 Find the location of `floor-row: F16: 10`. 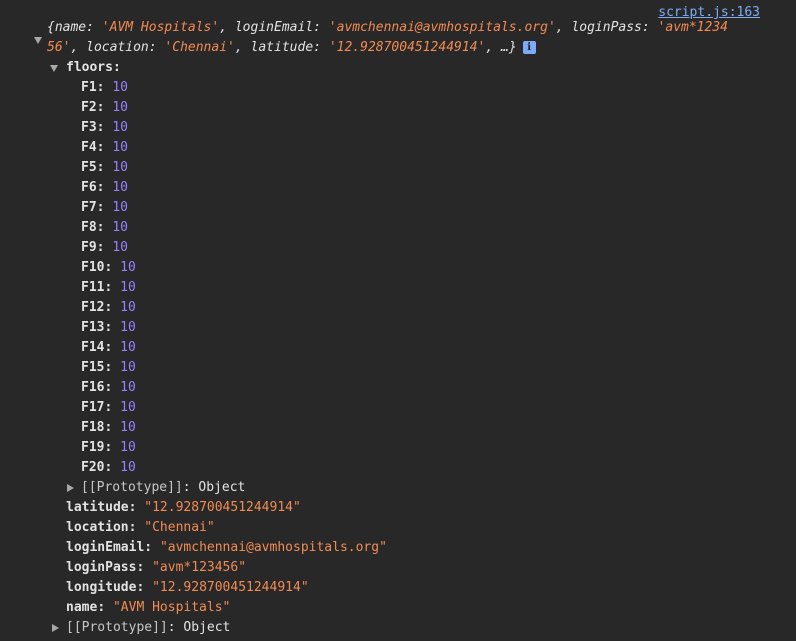

floor-row: F16: 10 is located at coordinates (108, 388).